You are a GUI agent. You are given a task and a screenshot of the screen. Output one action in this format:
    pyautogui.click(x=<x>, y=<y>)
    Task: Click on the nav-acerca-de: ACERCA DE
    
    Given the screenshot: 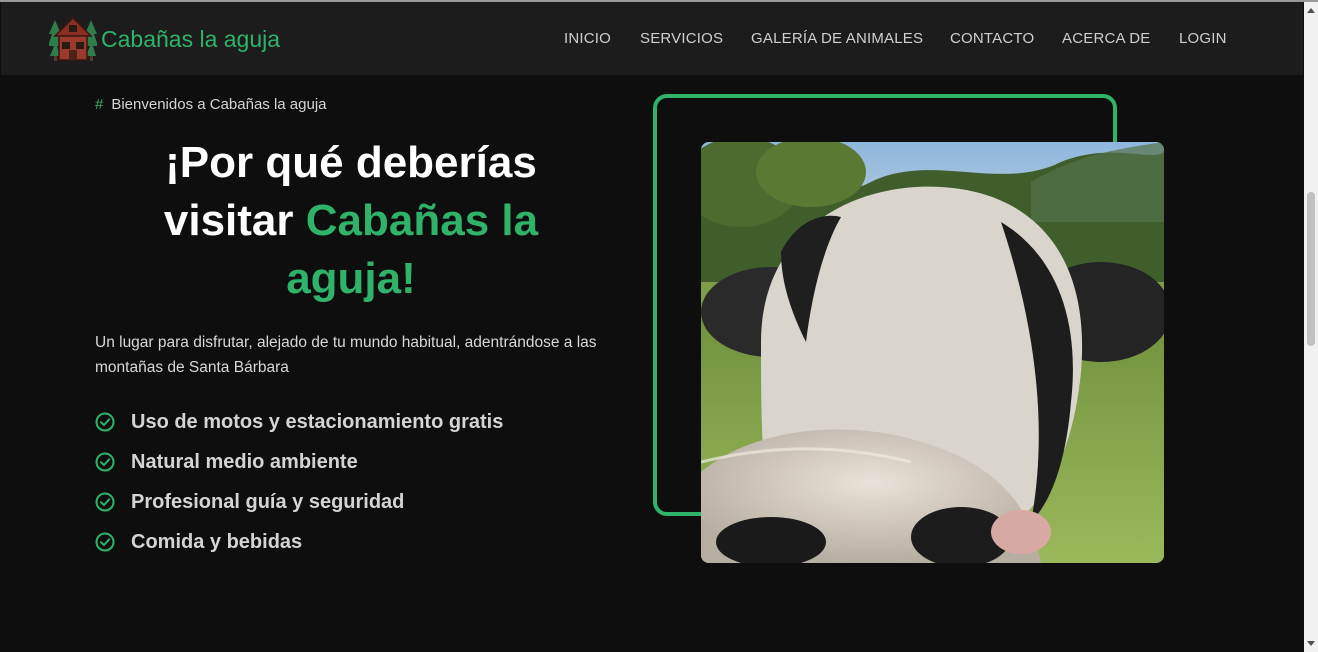 What is the action you would take?
    pyautogui.click(x=1106, y=38)
    